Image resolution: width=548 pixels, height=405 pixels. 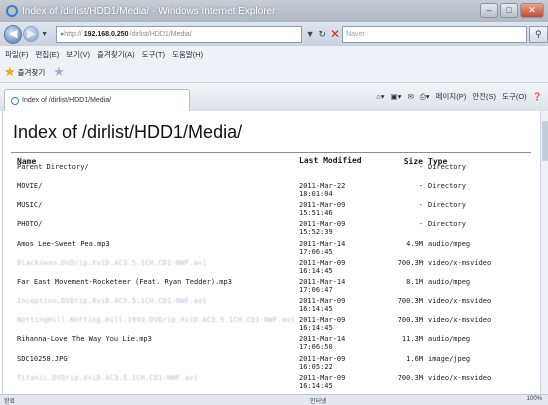 What do you see at coordinates (489, 10) in the screenshot?
I see `minimize-button: –` at bounding box center [489, 10].